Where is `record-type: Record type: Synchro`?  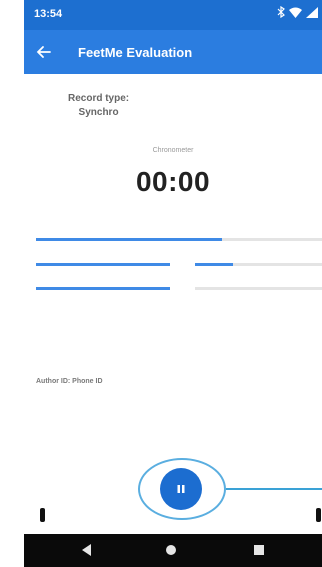
record-type: Record type: Synchro is located at coordinates (98, 106).